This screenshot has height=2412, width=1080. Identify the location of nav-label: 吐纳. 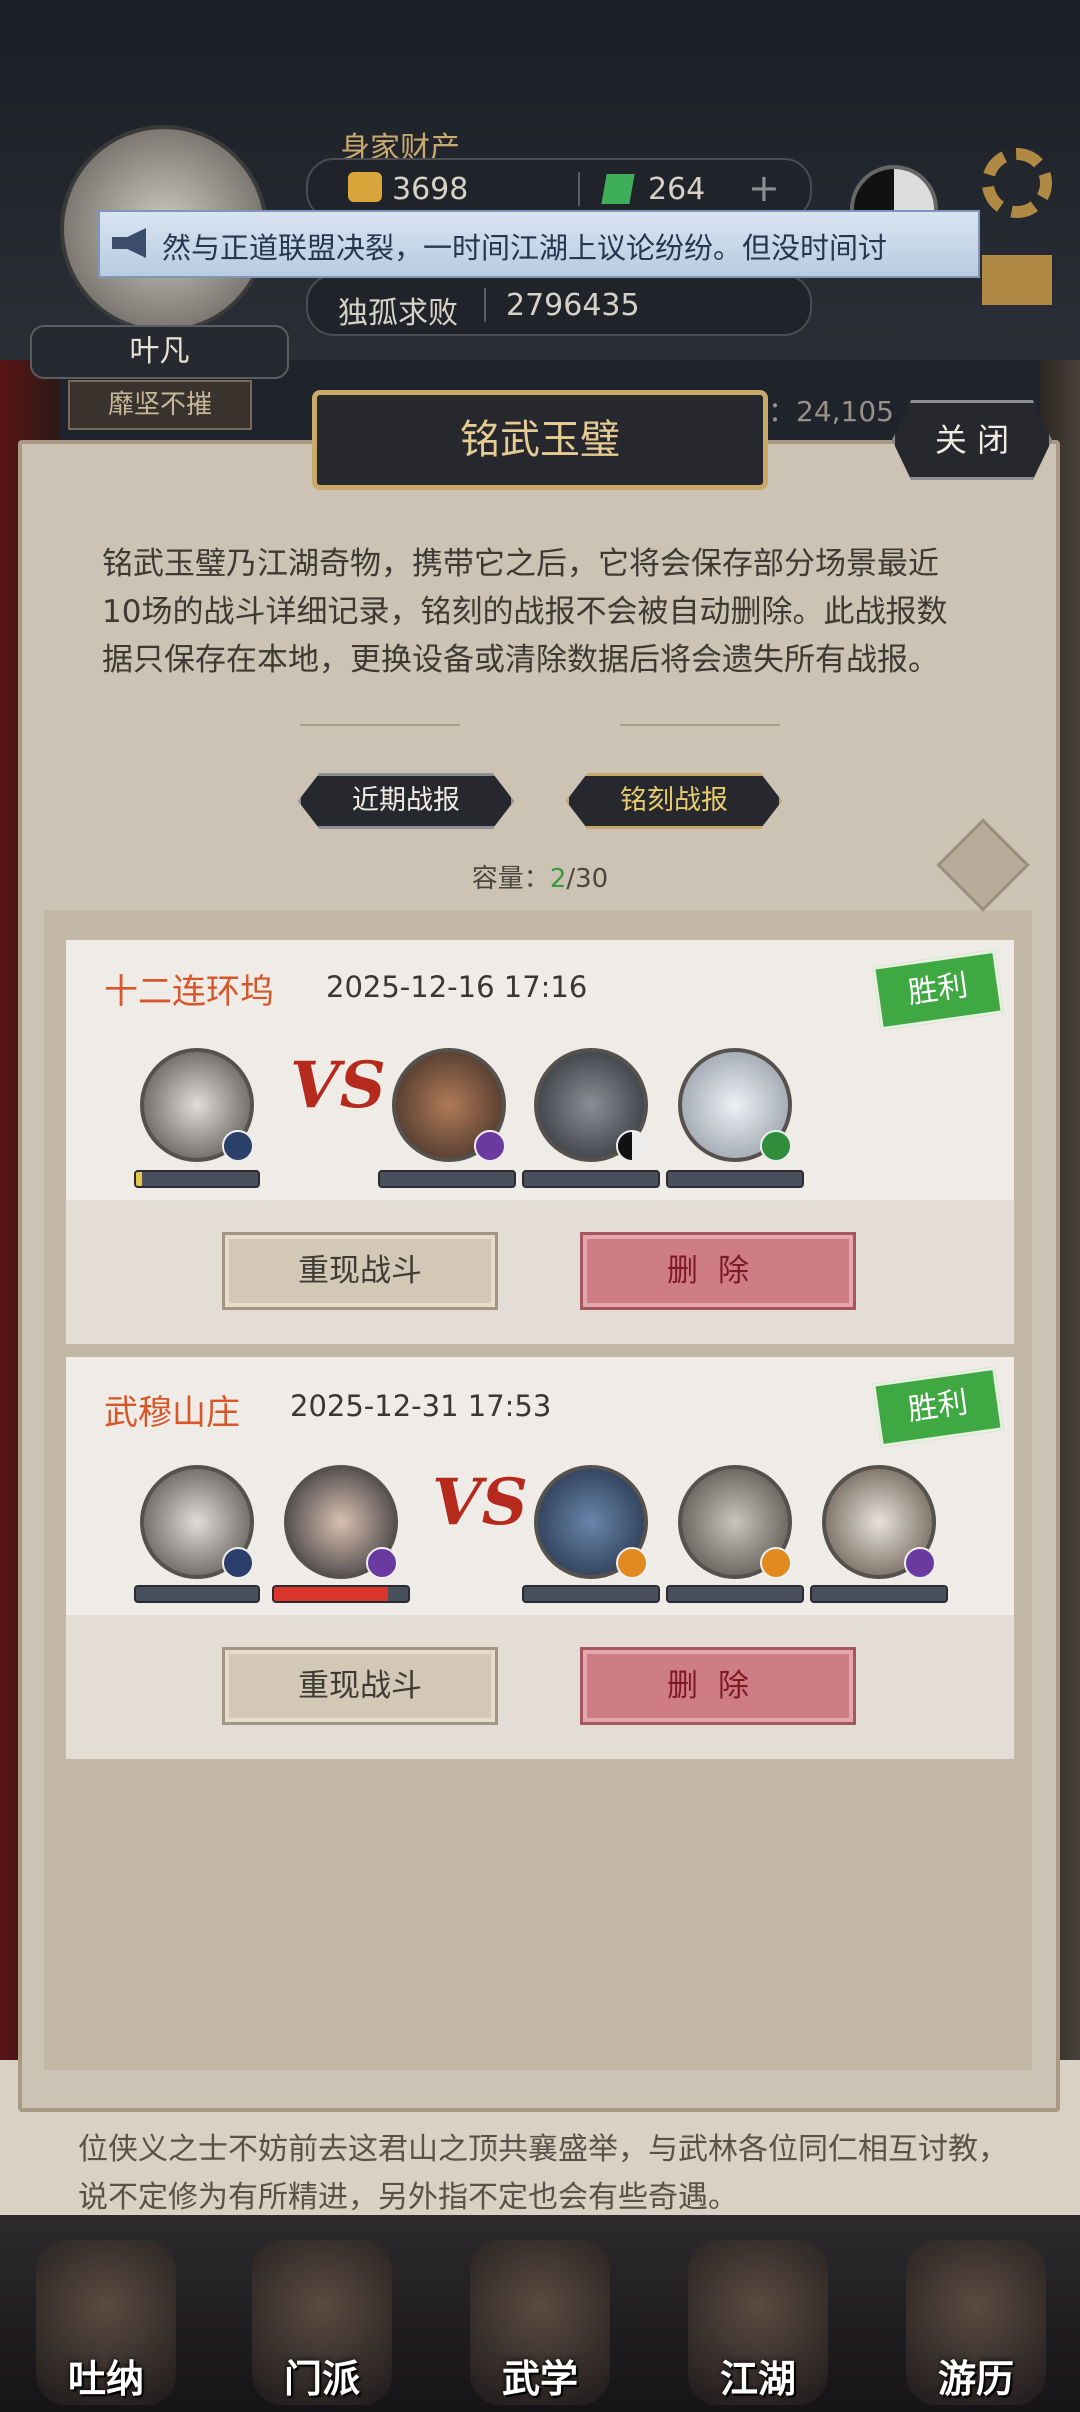
(105, 2378).